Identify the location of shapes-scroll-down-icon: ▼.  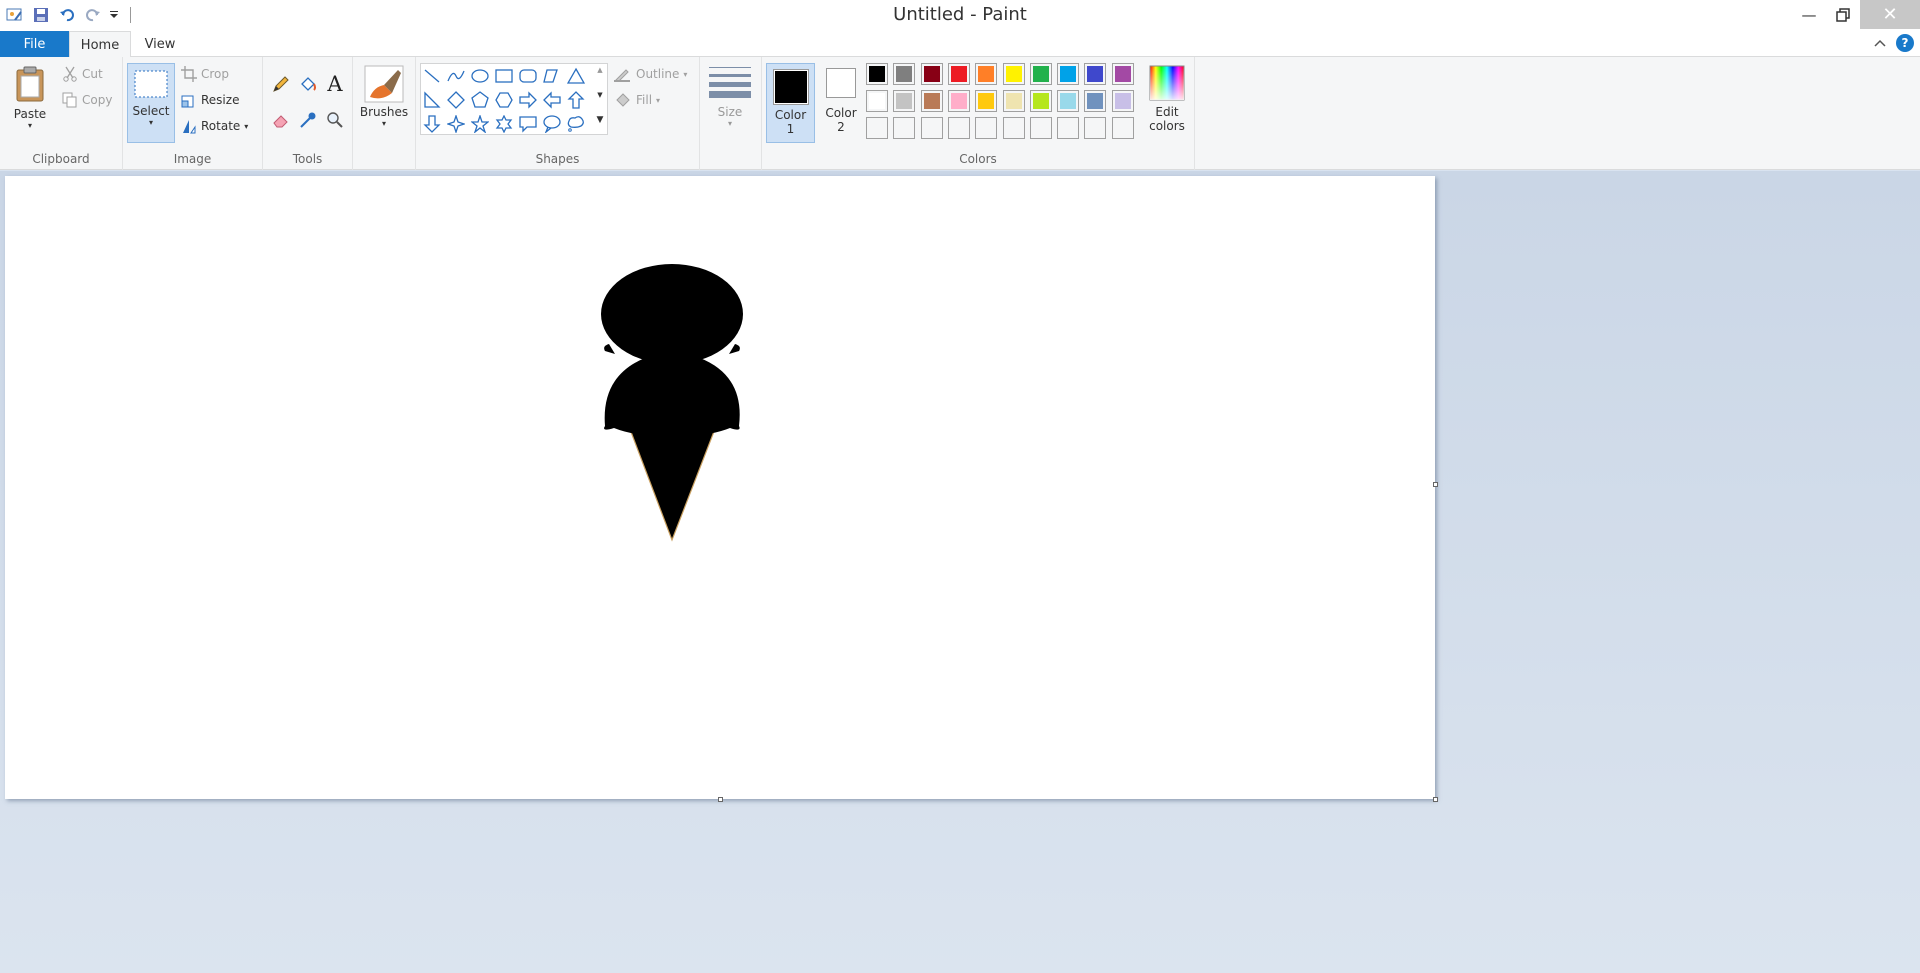
(600, 95).